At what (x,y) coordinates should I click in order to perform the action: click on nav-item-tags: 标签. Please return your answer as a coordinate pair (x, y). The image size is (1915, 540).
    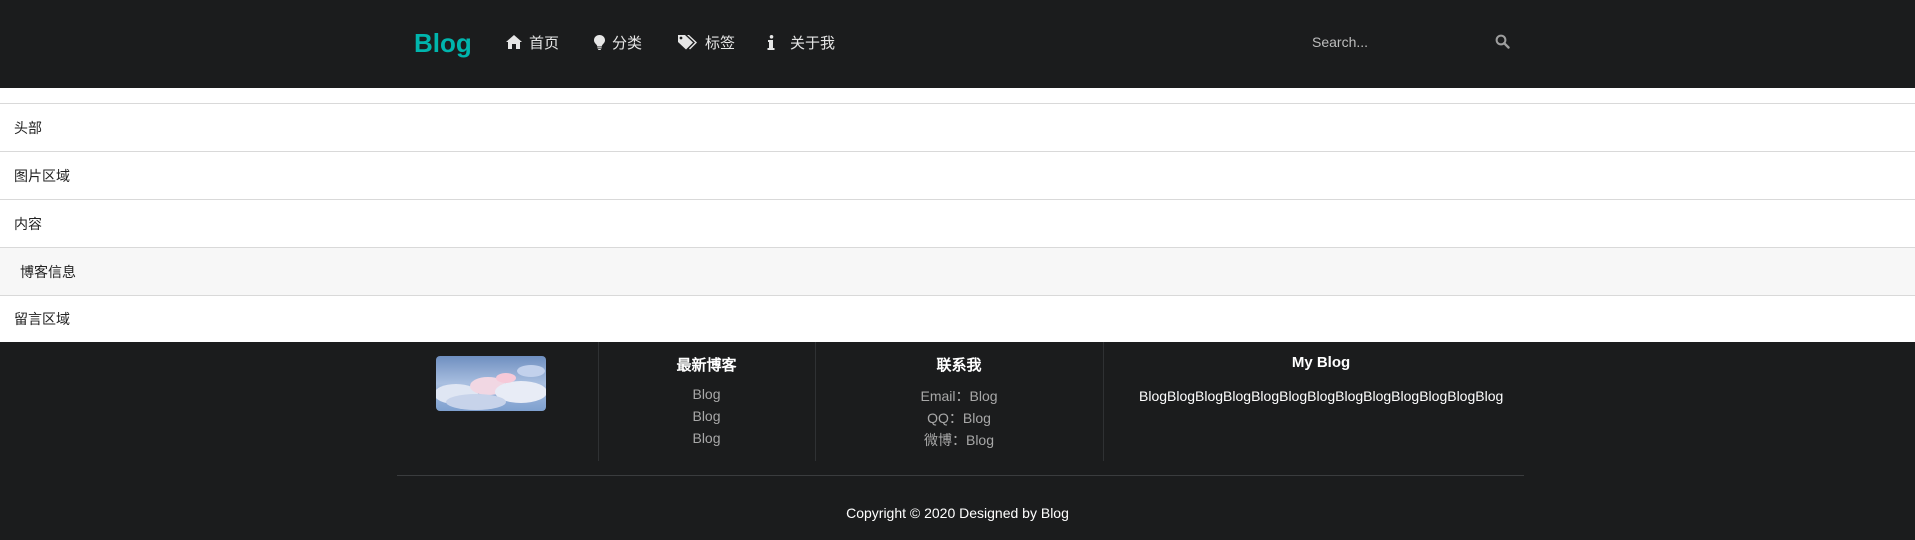
    Looking at the image, I should click on (706, 42).